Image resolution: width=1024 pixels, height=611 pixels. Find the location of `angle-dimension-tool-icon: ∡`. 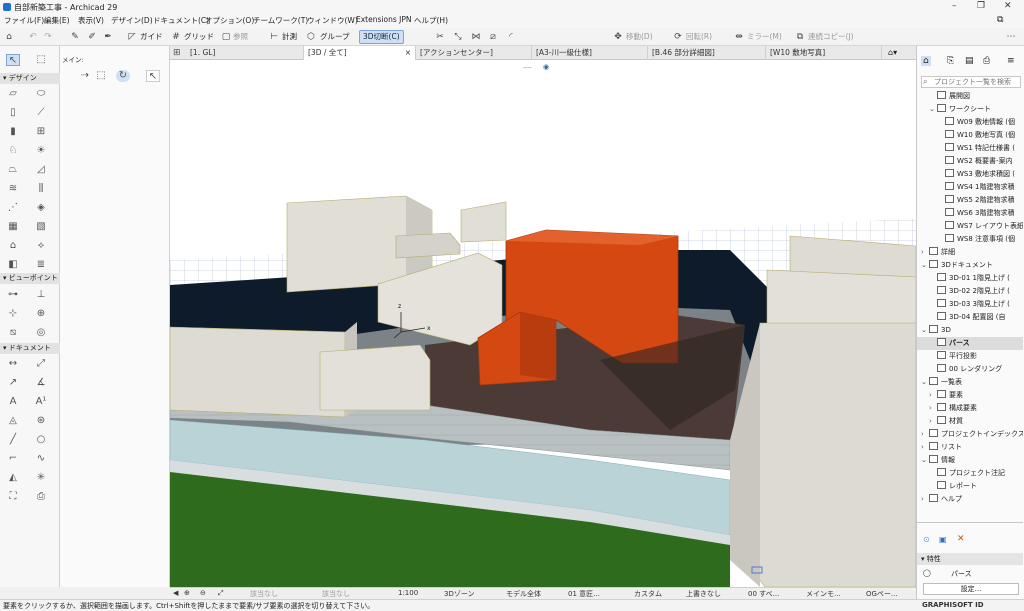

angle-dimension-tool-icon: ∡ is located at coordinates (41, 383).